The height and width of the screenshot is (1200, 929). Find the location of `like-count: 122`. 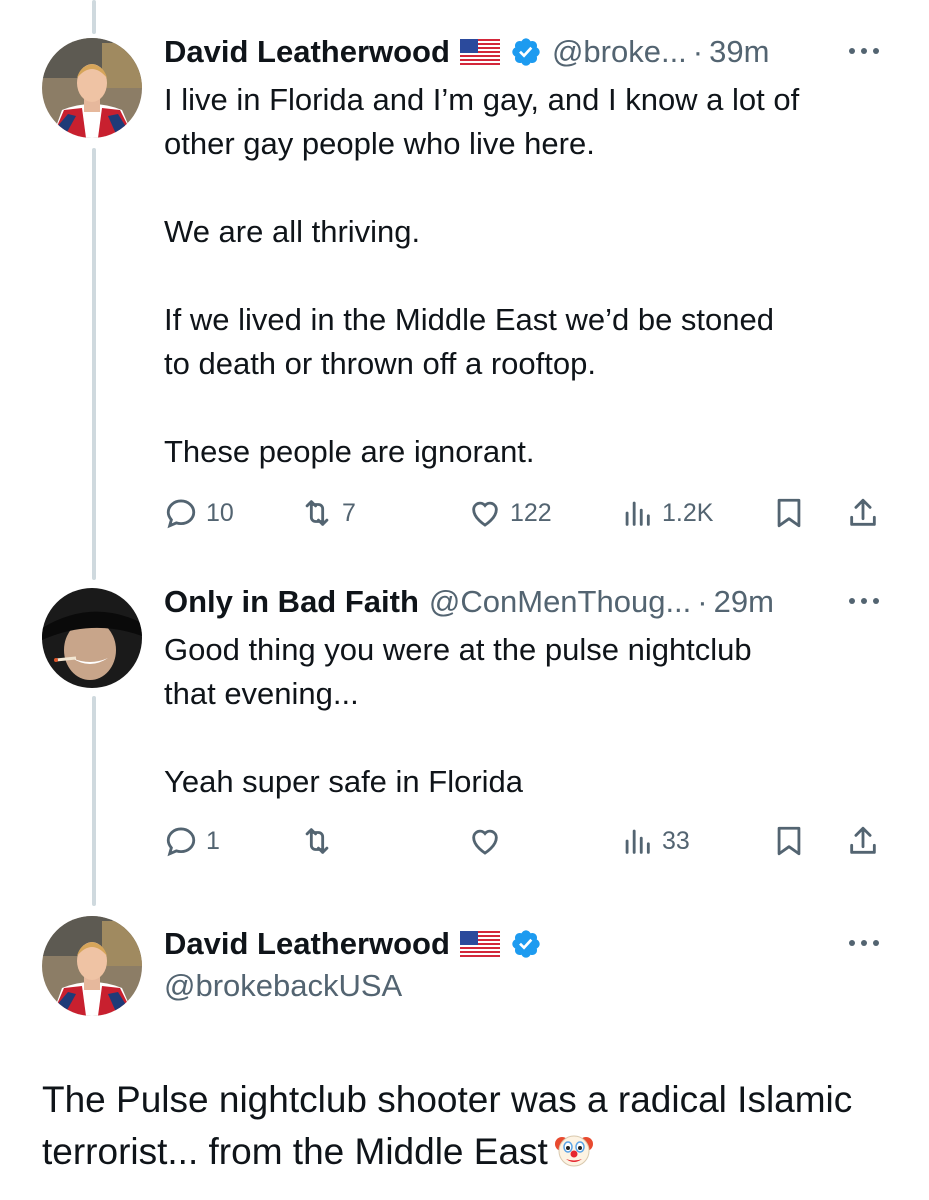

like-count: 122 is located at coordinates (531, 512).